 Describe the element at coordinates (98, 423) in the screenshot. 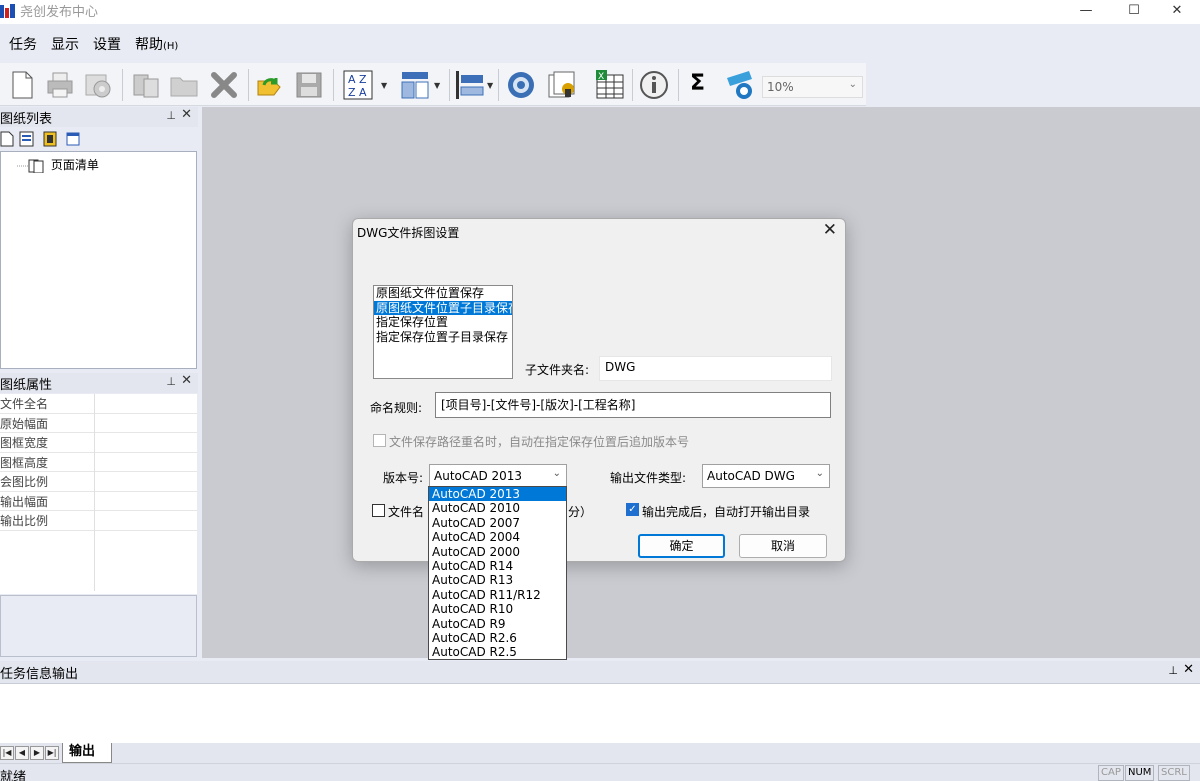

I see `property-row: 原始幅面` at that location.